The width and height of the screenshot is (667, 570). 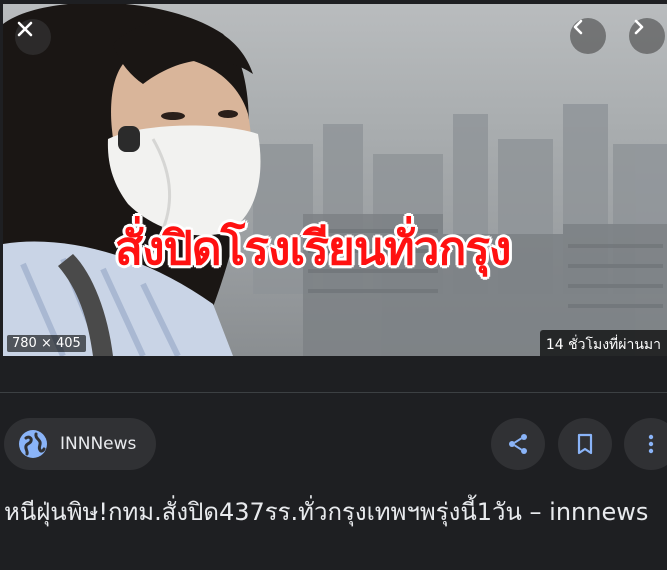 I want to click on previous-button, so click(x=588, y=36).